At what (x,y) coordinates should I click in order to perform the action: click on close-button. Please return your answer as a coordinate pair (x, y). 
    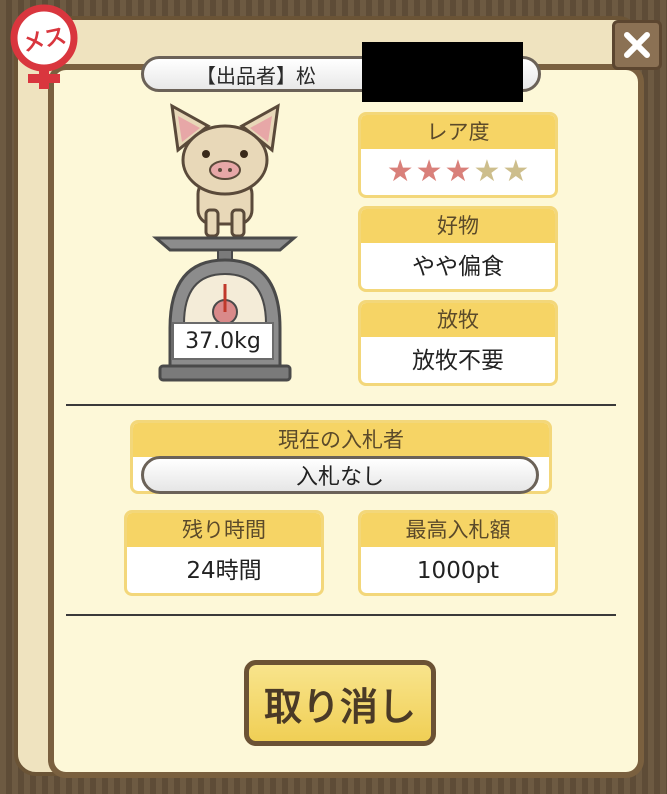
    Looking at the image, I should click on (637, 45).